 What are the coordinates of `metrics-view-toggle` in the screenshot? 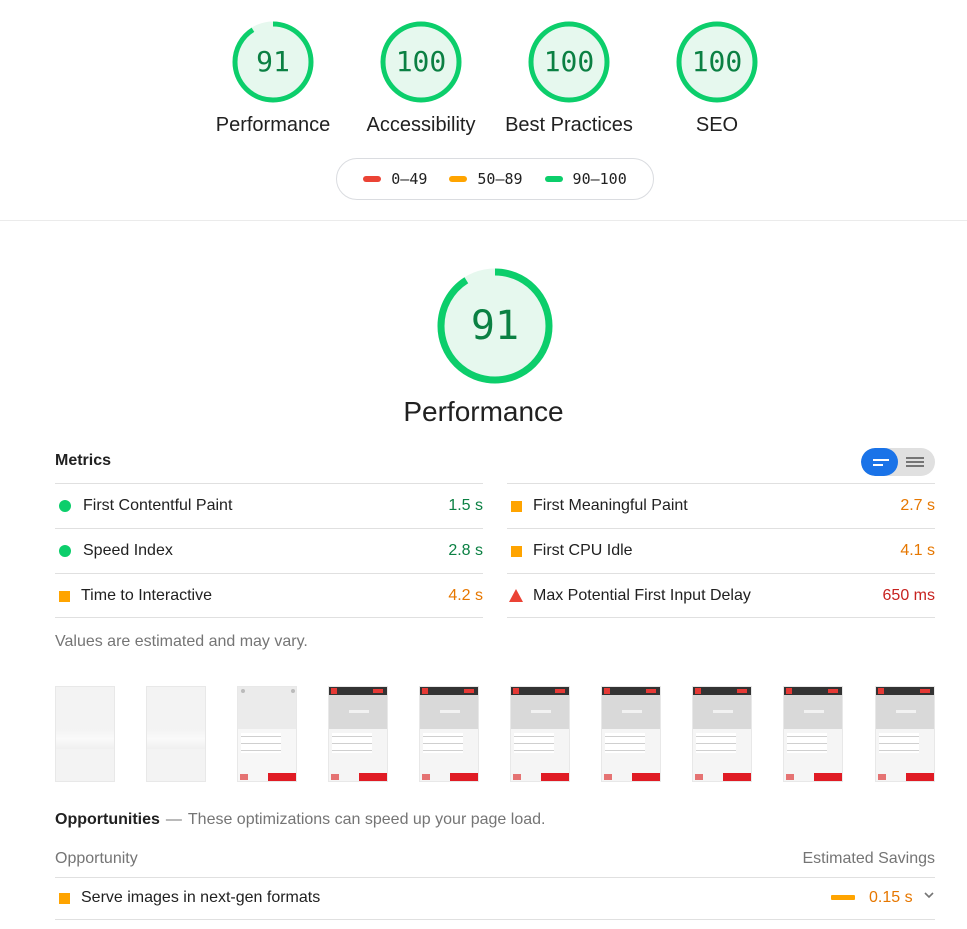 It's located at (898, 462).